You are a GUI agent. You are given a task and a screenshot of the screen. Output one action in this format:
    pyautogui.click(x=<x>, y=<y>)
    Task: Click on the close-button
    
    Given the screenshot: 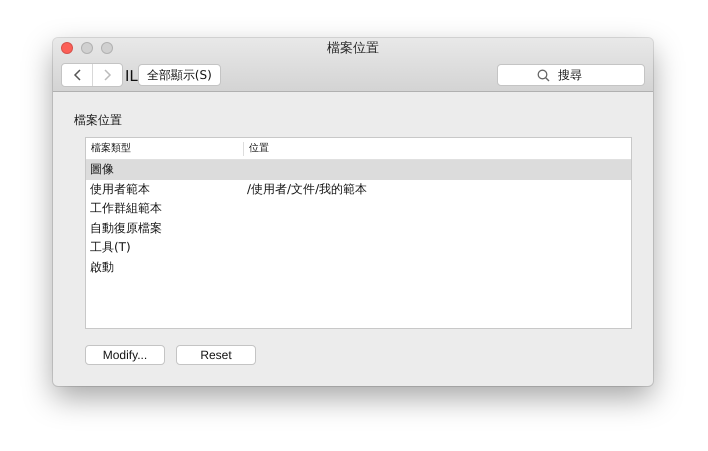 What is the action you would take?
    pyautogui.click(x=67, y=48)
    